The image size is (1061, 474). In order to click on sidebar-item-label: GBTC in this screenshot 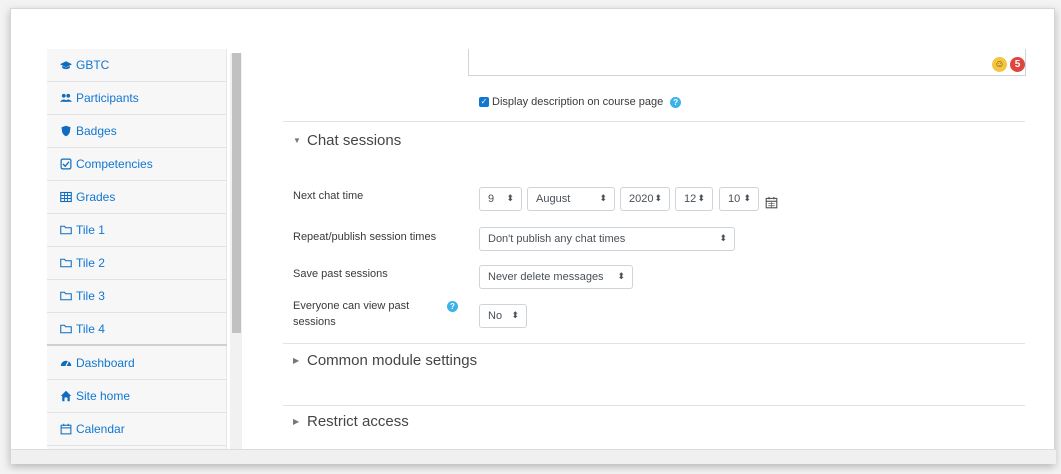, I will do `click(93, 65)`.